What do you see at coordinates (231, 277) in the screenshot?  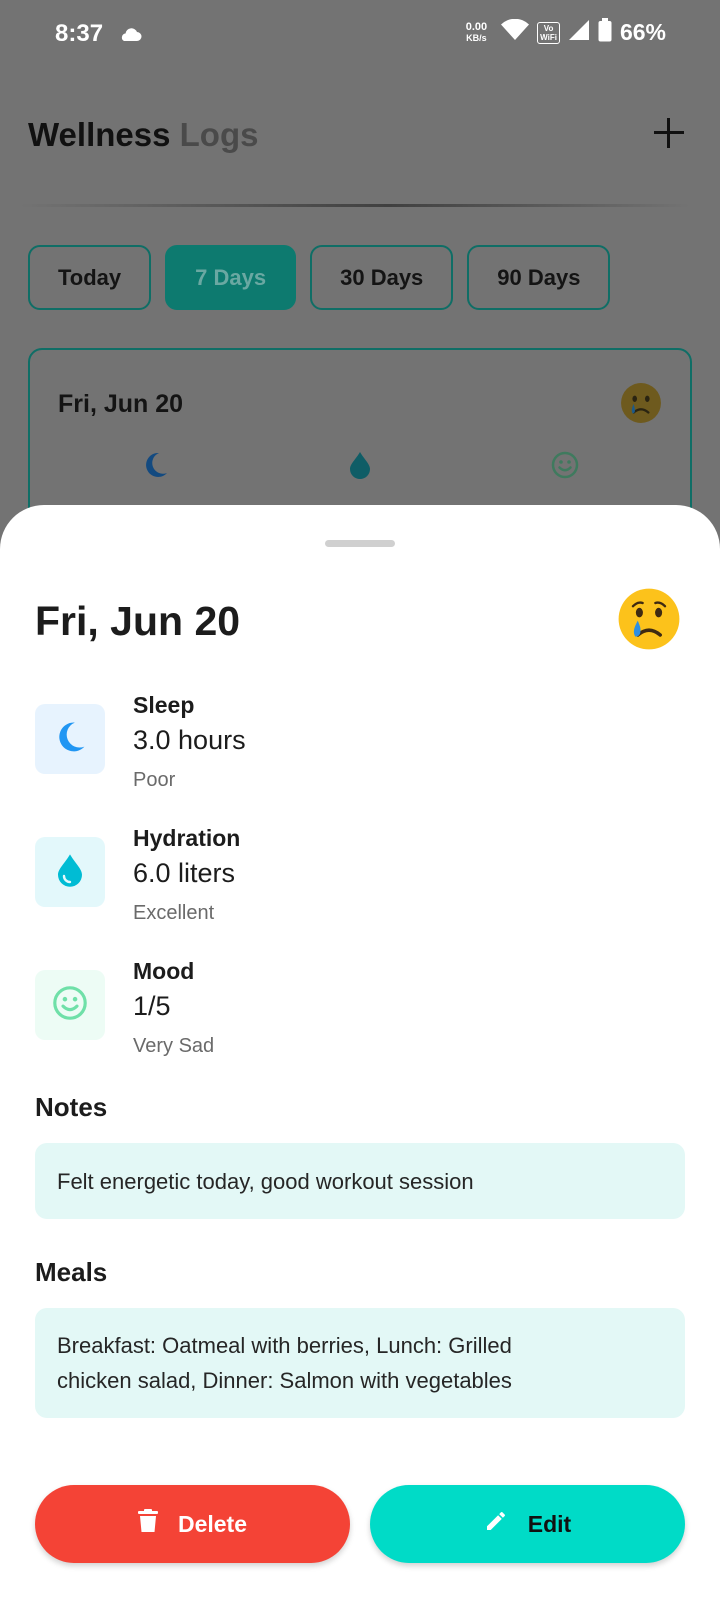 I see `filter-7-days: 7 Days` at bounding box center [231, 277].